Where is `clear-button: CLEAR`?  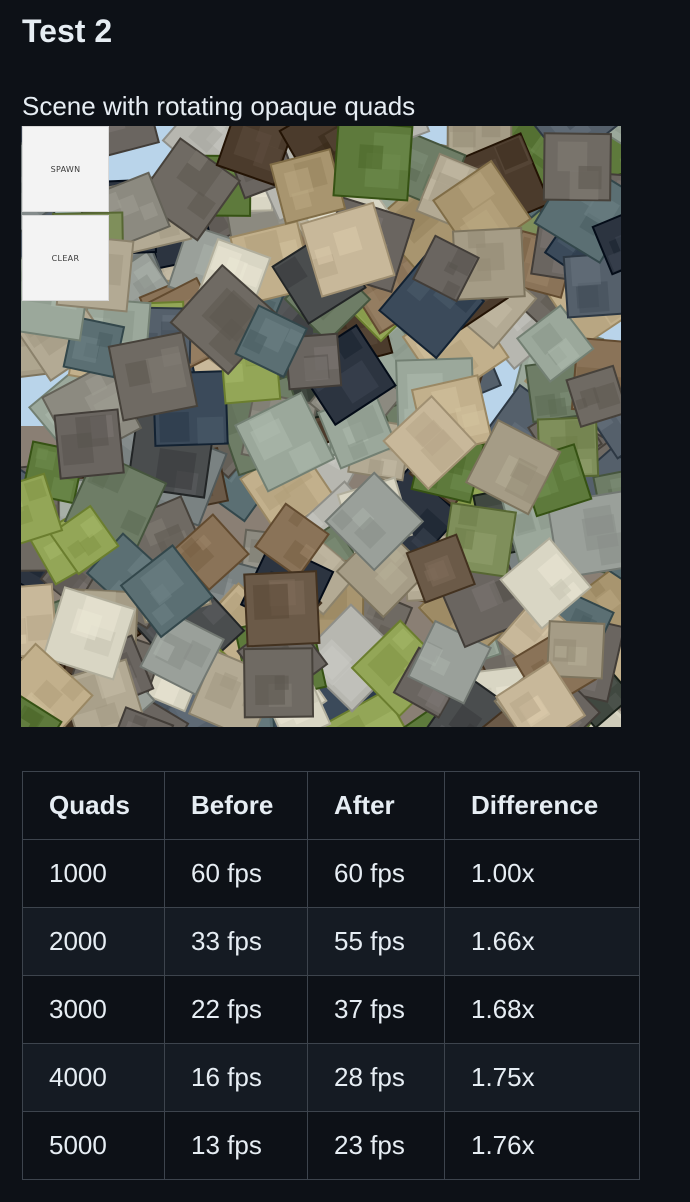 clear-button: CLEAR is located at coordinates (65, 258).